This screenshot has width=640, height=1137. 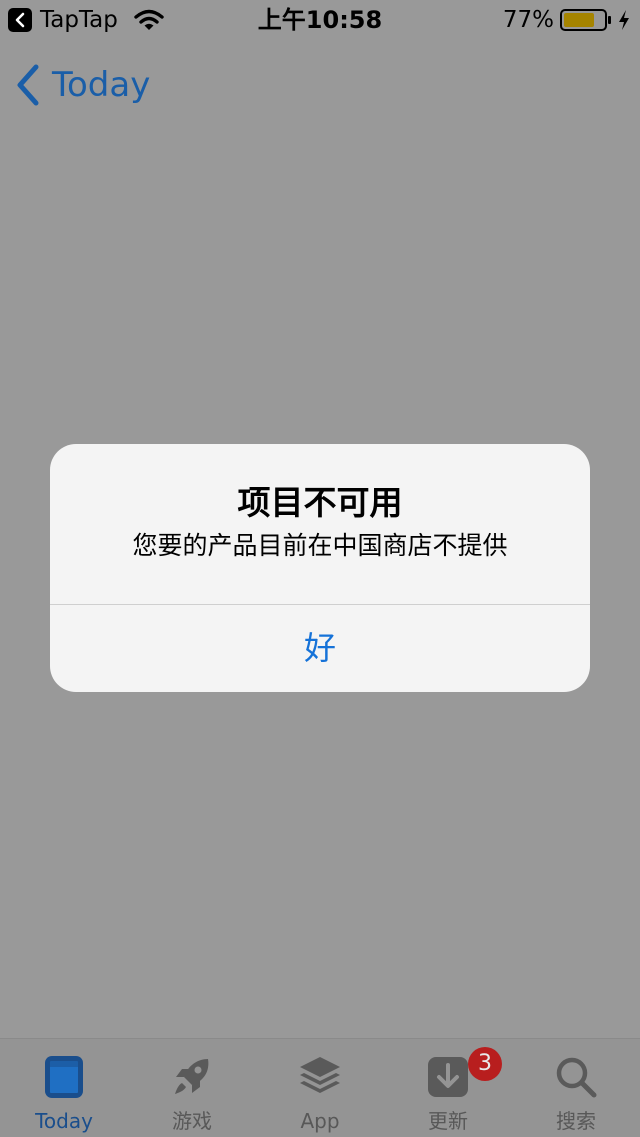 What do you see at coordinates (64, 1077) in the screenshot?
I see `today-icon` at bounding box center [64, 1077].